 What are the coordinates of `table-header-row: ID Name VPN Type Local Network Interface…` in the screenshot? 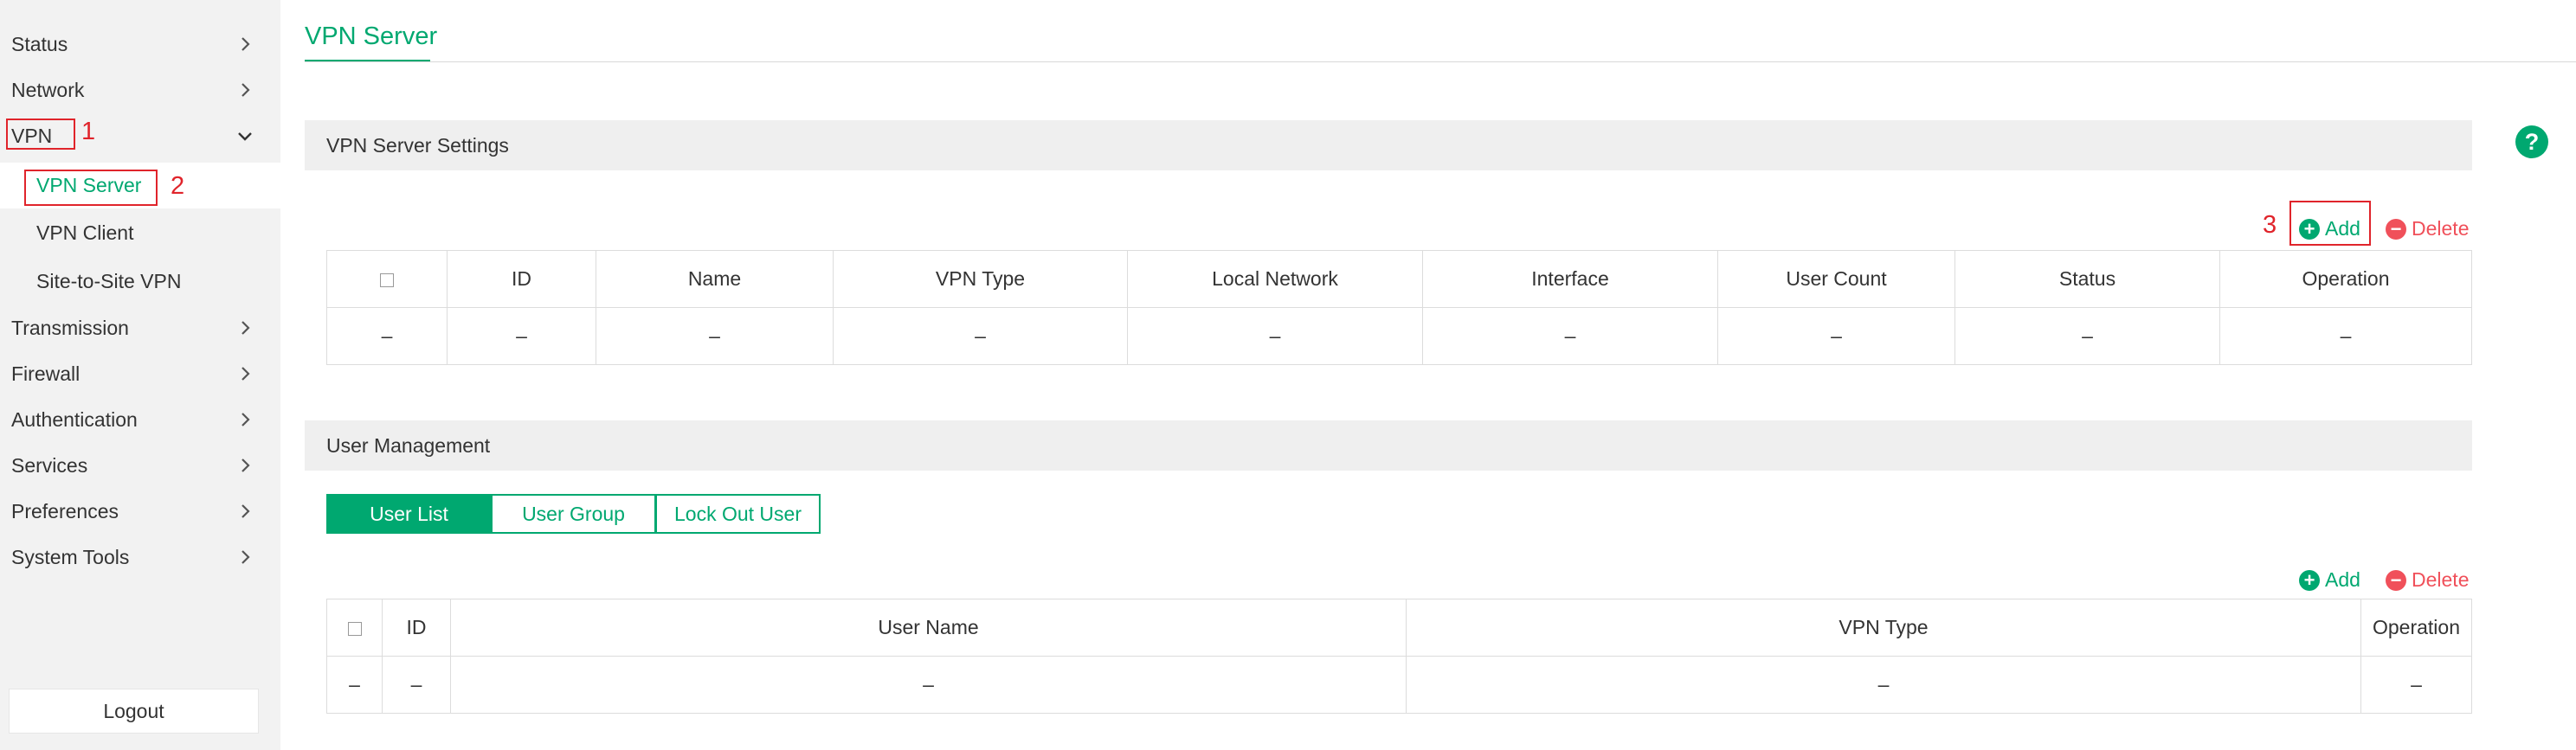 It's located at (1399, 279).